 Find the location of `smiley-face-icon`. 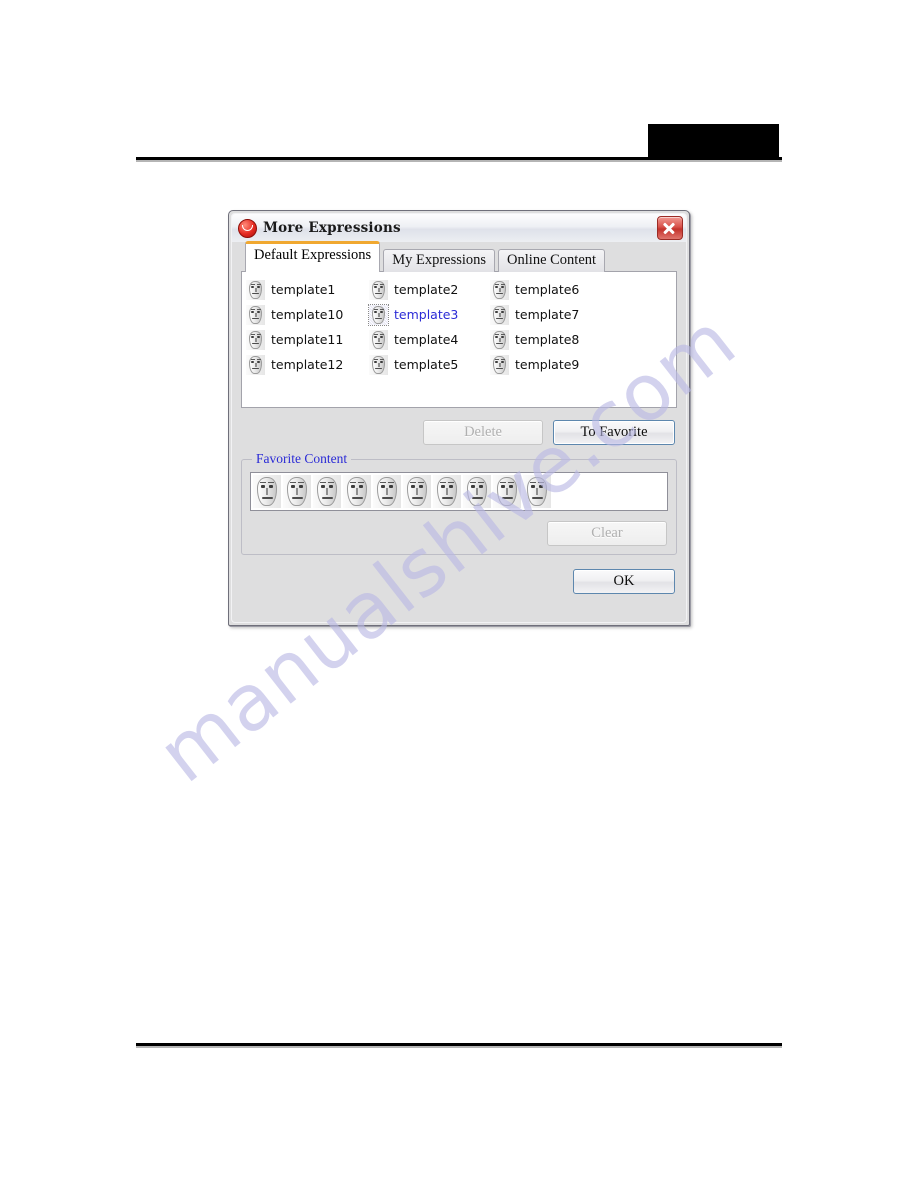

smiley-face-icon is located at coordinates (247, 228).